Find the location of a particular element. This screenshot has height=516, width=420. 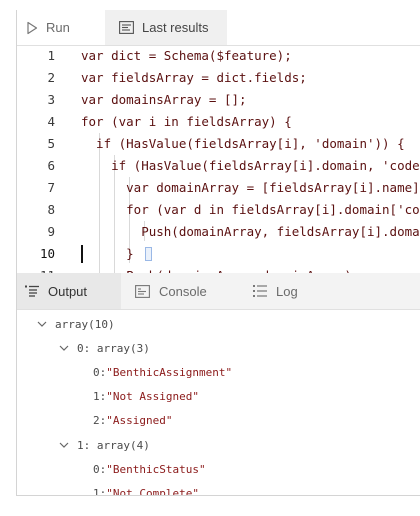

tree-node-group: 1: array(4) is located at coordinates (104, 445).